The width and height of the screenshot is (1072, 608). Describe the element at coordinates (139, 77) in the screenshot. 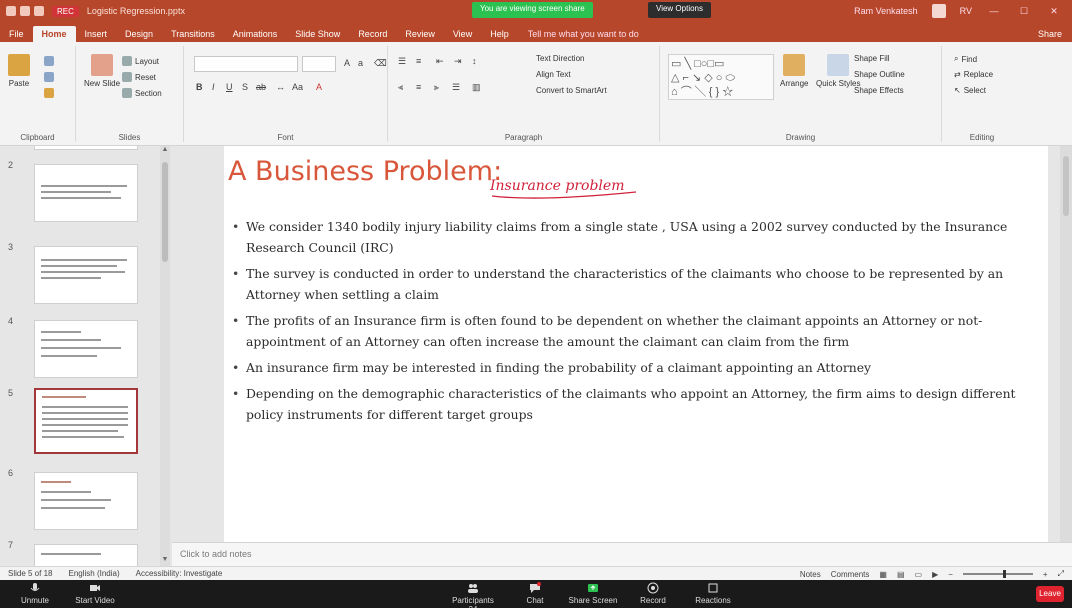

I see `reset-button: Reset` at that location.